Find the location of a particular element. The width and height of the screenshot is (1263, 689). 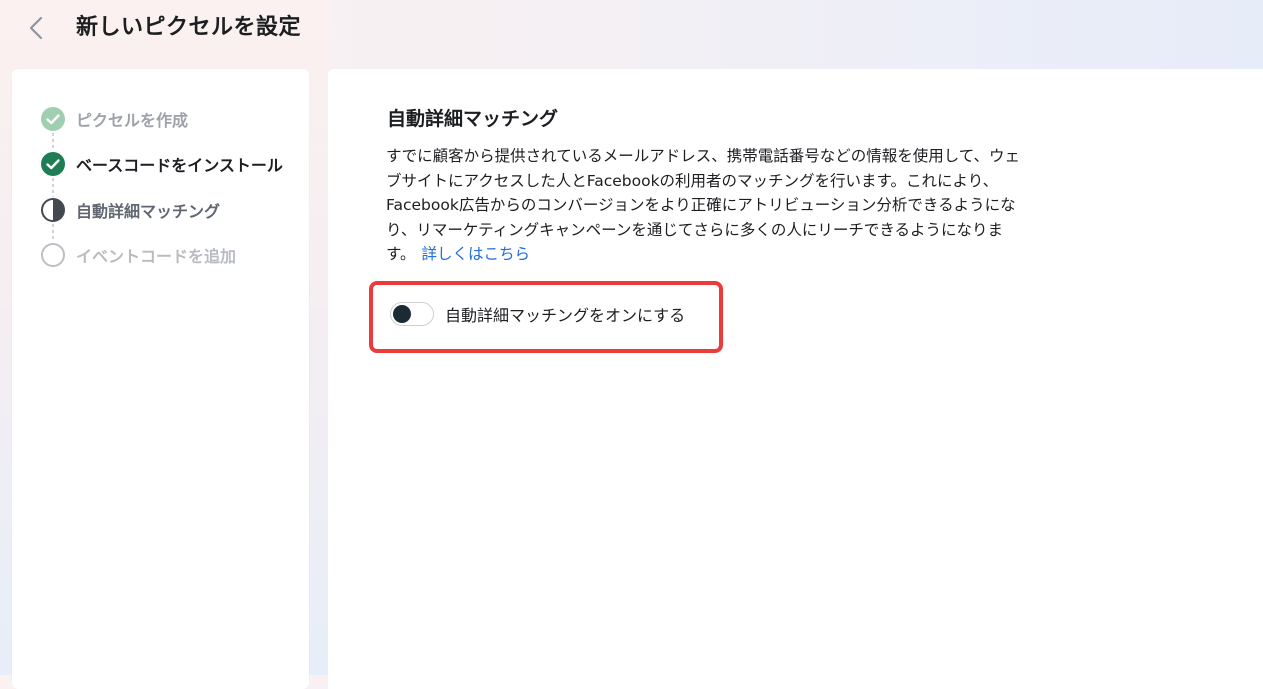

advanced-matching-toggle is located at coordinates (412, 314).